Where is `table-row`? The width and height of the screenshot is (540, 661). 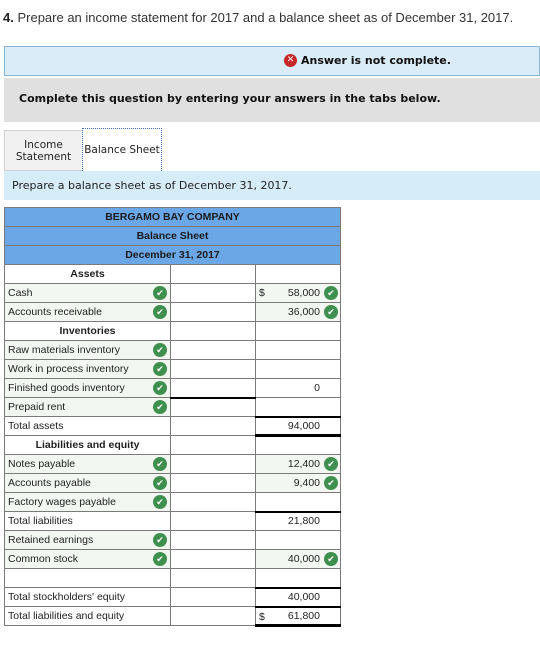 table-row is located at coordinates (172, 578).